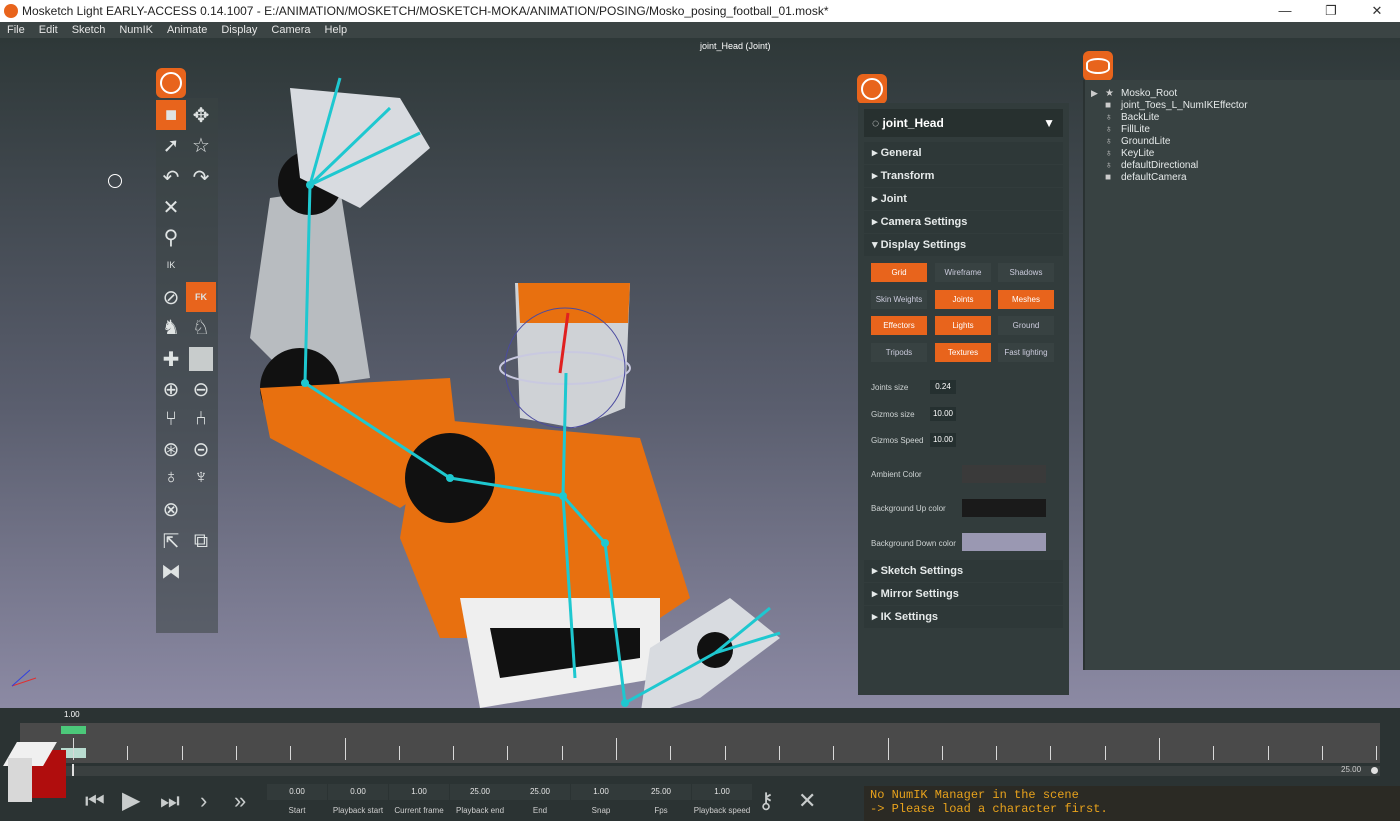 This screenshot has width=1400, height=821. I want to click on menu-file: File, so click(16, 30).